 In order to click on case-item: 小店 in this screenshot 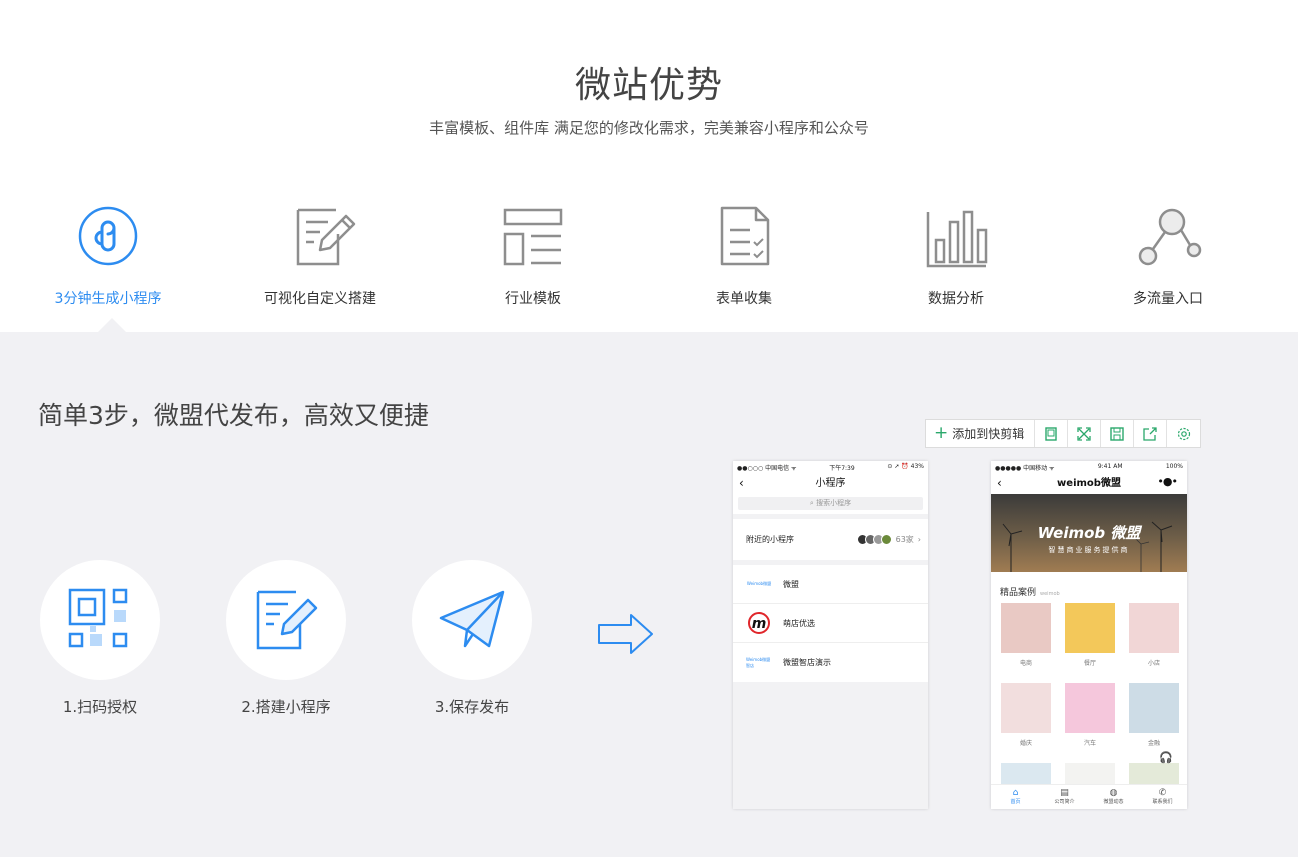, I will do `click(1154, 643)`.